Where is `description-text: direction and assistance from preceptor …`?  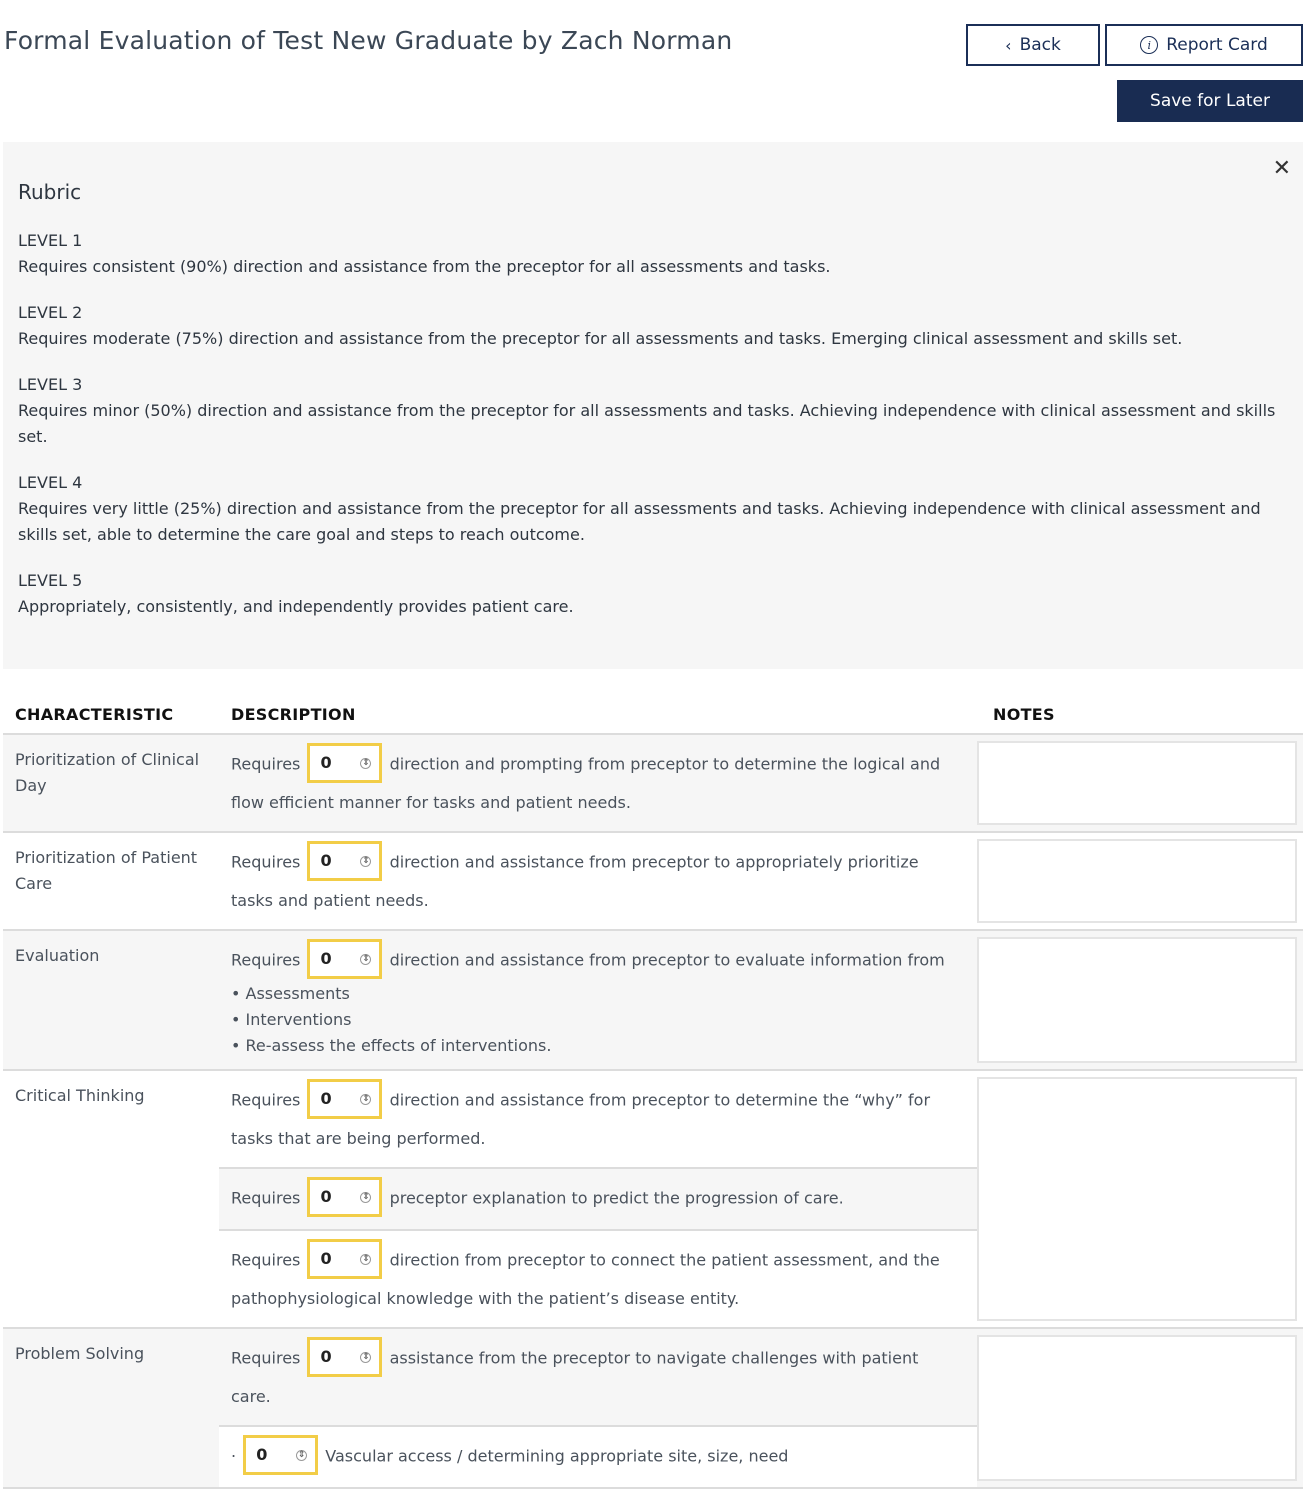 description-text: direction and assistance from preceptor … is located at coordinates (667, 960).